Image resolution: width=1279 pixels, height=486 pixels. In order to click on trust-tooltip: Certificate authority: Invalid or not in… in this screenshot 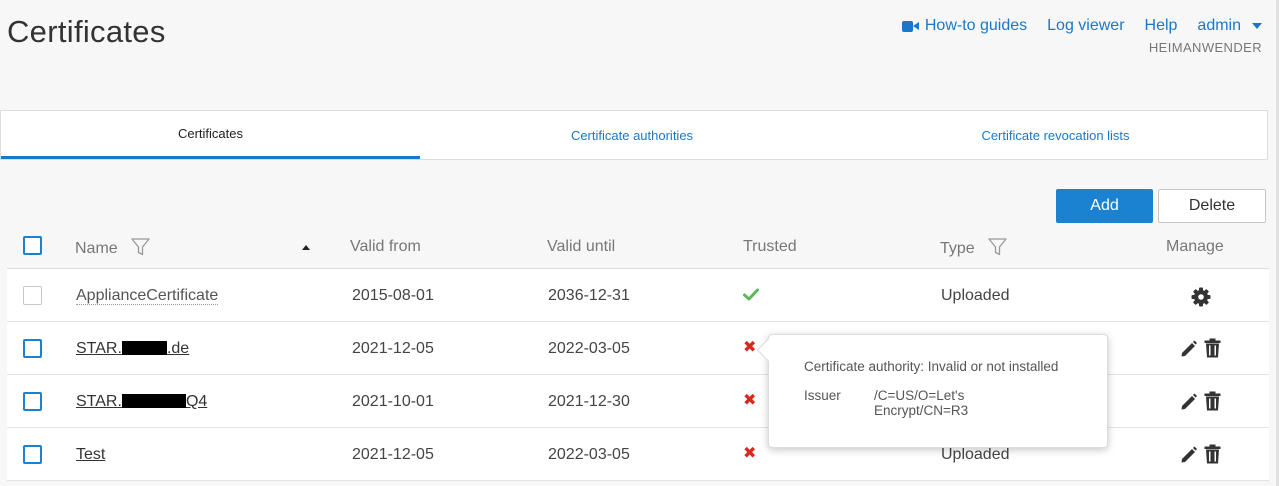, I will do `click(932, 391)`.